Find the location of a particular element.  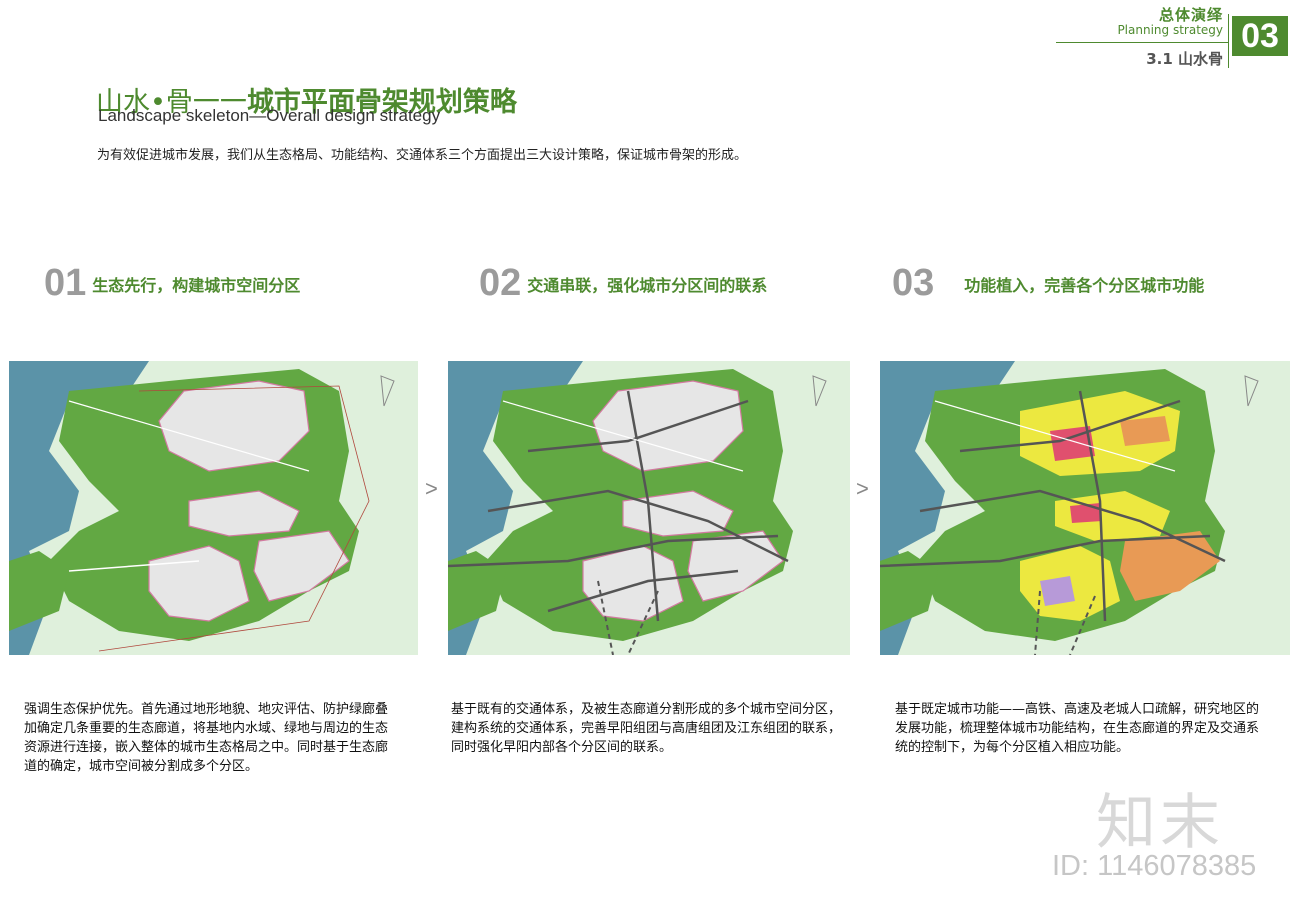

section-title-cn: 总体演绎 is located at coordinates (1190, 15).